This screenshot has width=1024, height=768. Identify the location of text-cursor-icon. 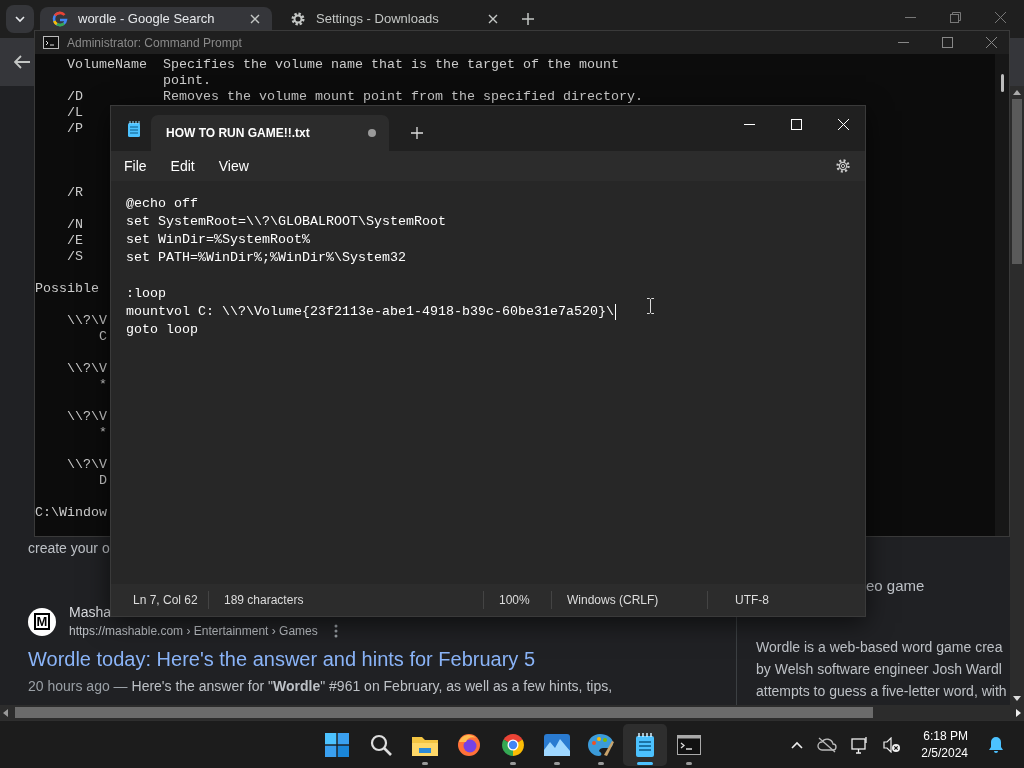
(650, 306).